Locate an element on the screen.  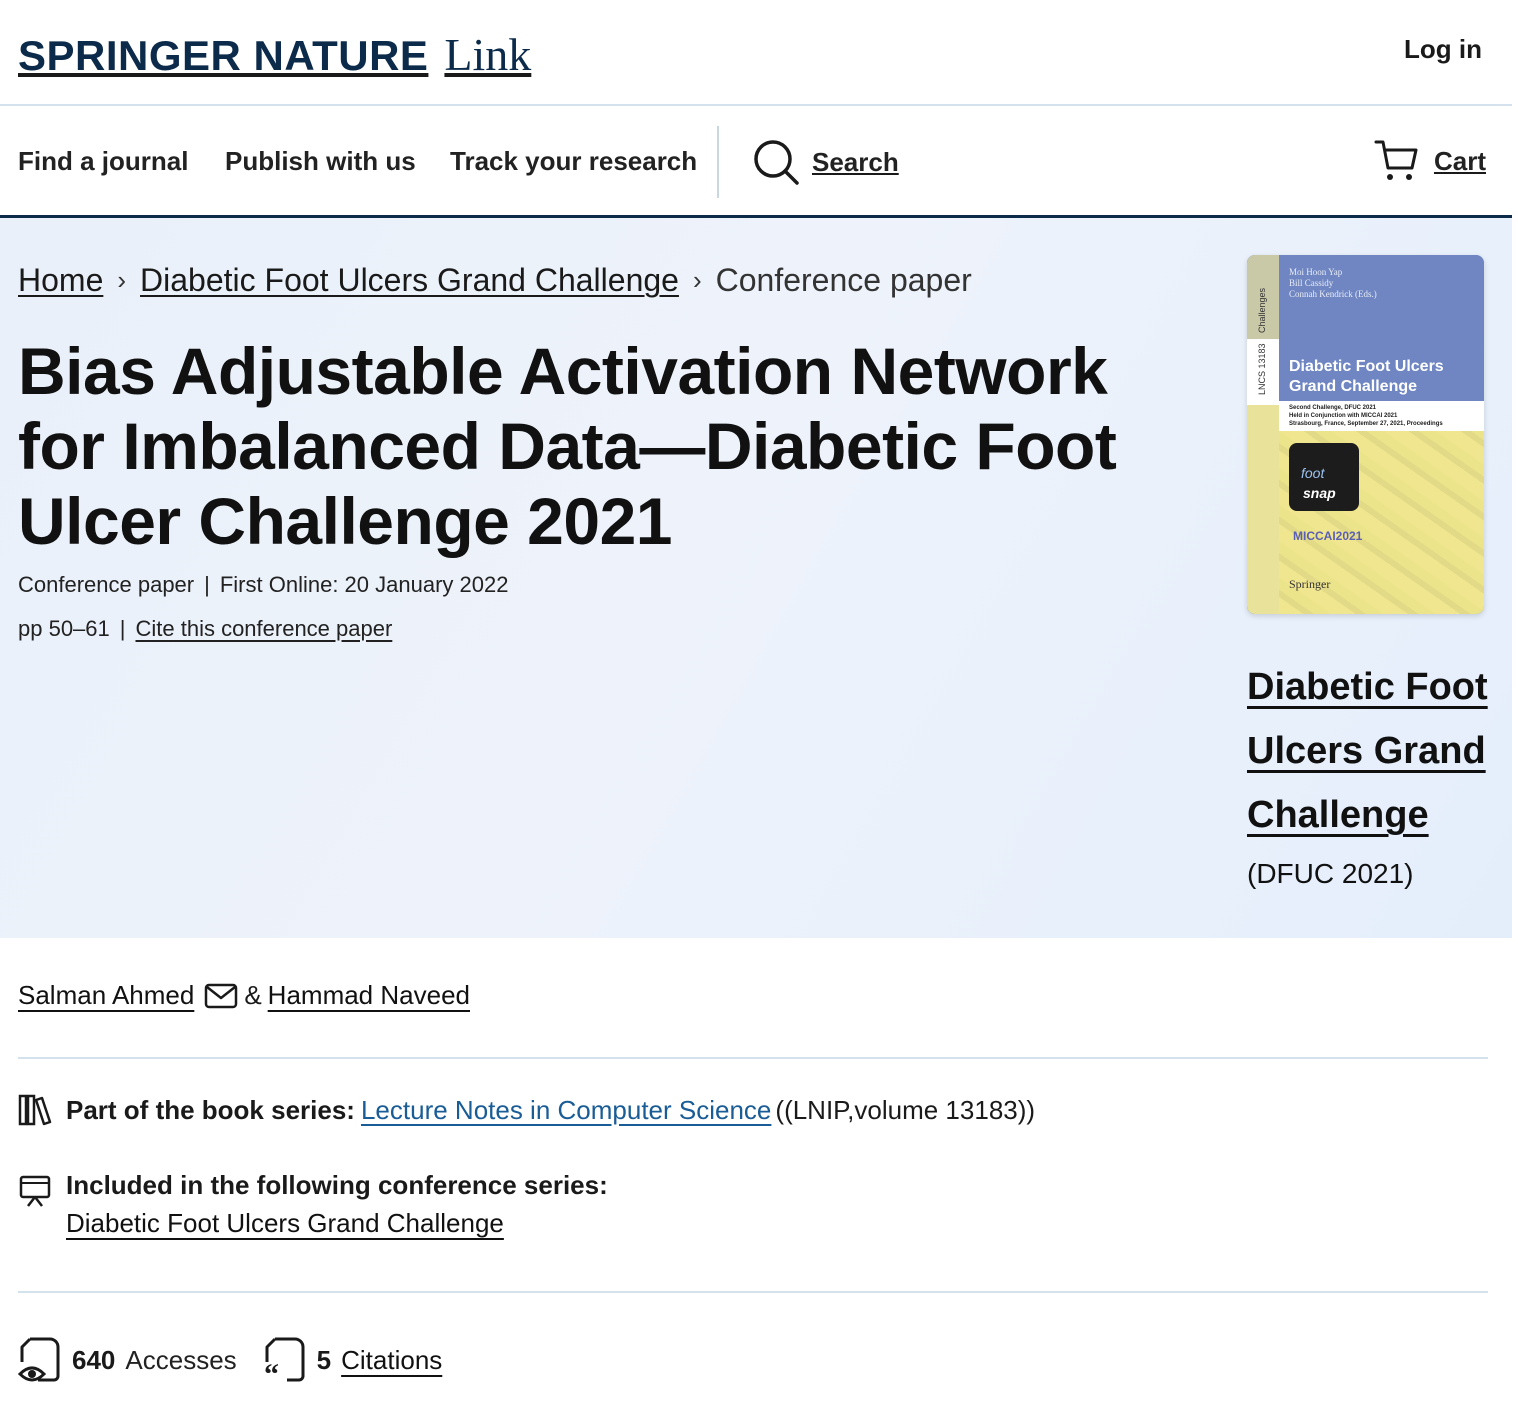
cover-editor: Moi Hoon Yap is located at coordinates (1316, 272).